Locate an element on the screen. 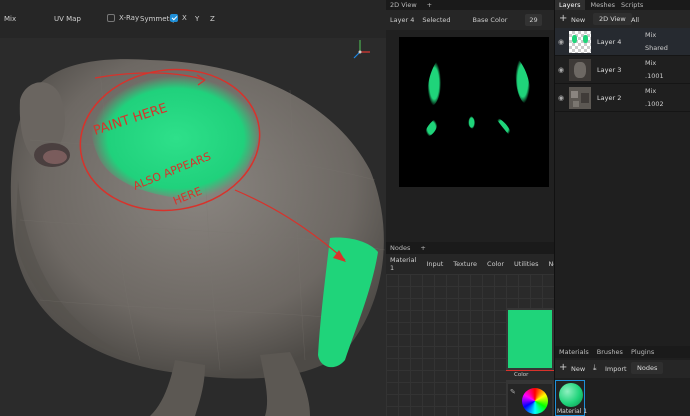 The image size is (690, 416). channel-select: Base Color is located at coordinates (490, 20).